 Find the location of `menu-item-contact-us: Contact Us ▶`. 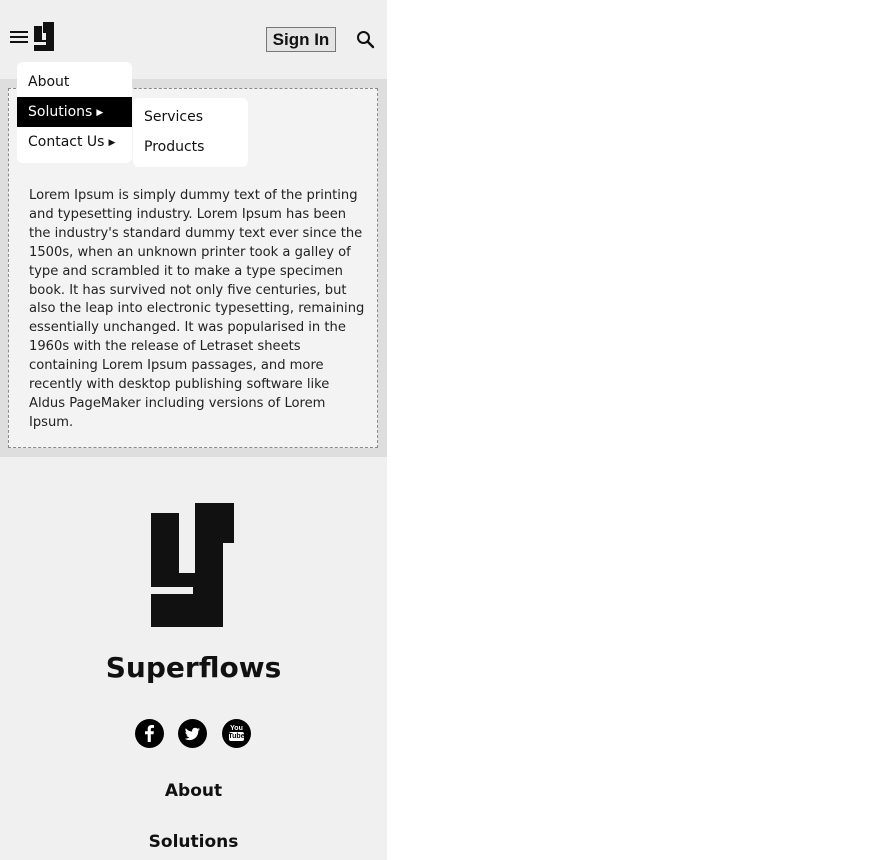

menu-item-contact-us: Contact Us ▶ is located at coordinates (74, 142).